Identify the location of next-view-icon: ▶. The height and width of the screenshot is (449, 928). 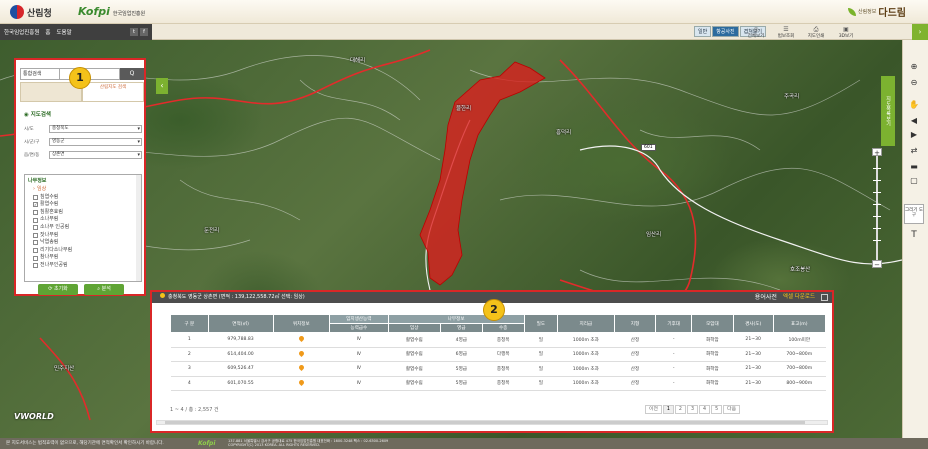
(914, 135).